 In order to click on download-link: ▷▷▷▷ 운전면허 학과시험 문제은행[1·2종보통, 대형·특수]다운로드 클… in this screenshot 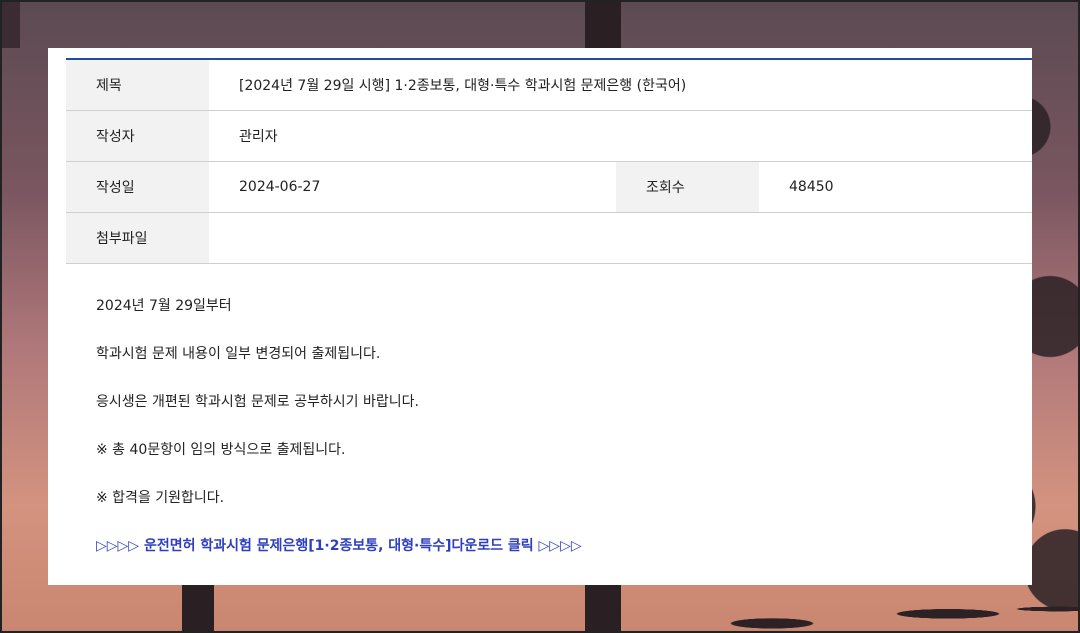, I will do `click(339, 546)`.